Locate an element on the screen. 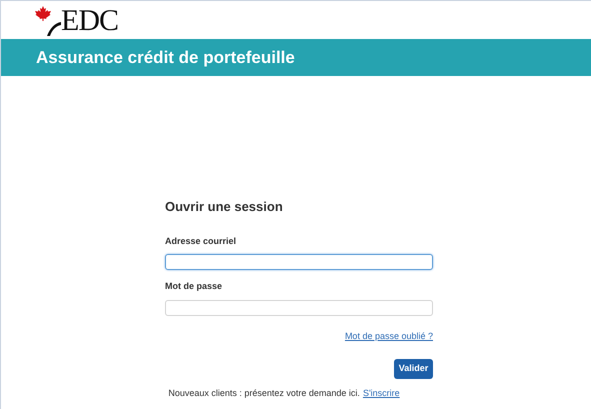 This screenshot has width=591, height=409. submit-button: Valider is located at coordinates (413, 369).